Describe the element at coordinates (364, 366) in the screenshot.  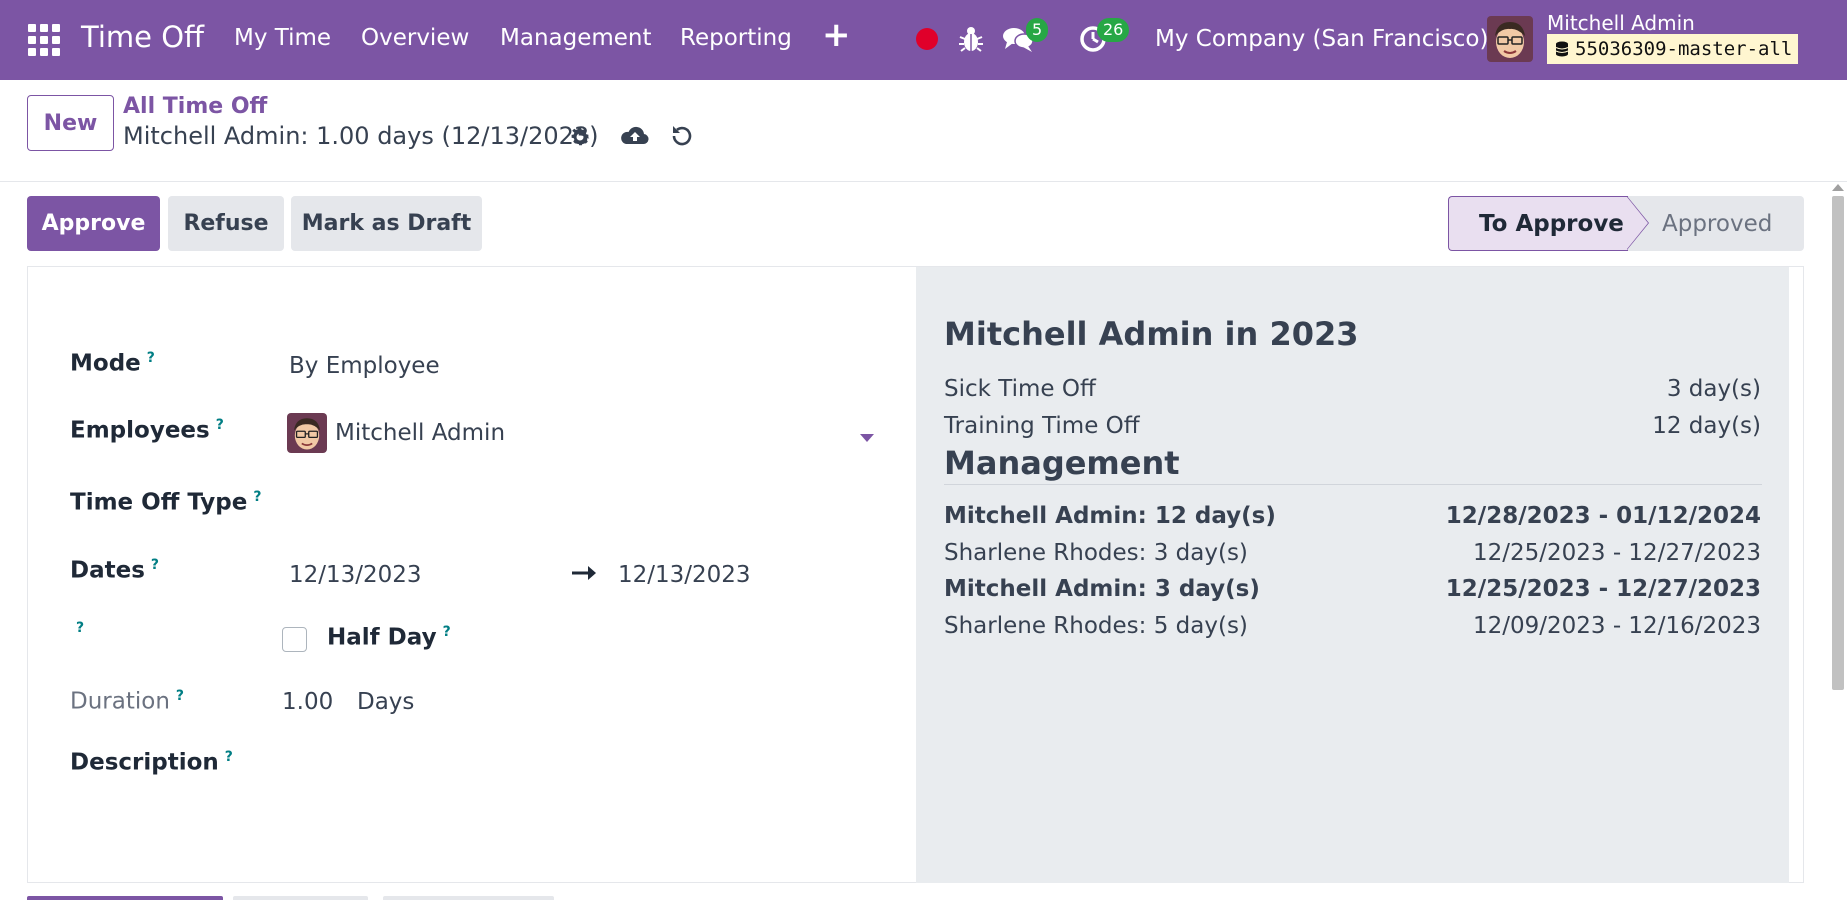
I see `mode-value: By Employee` at that location.